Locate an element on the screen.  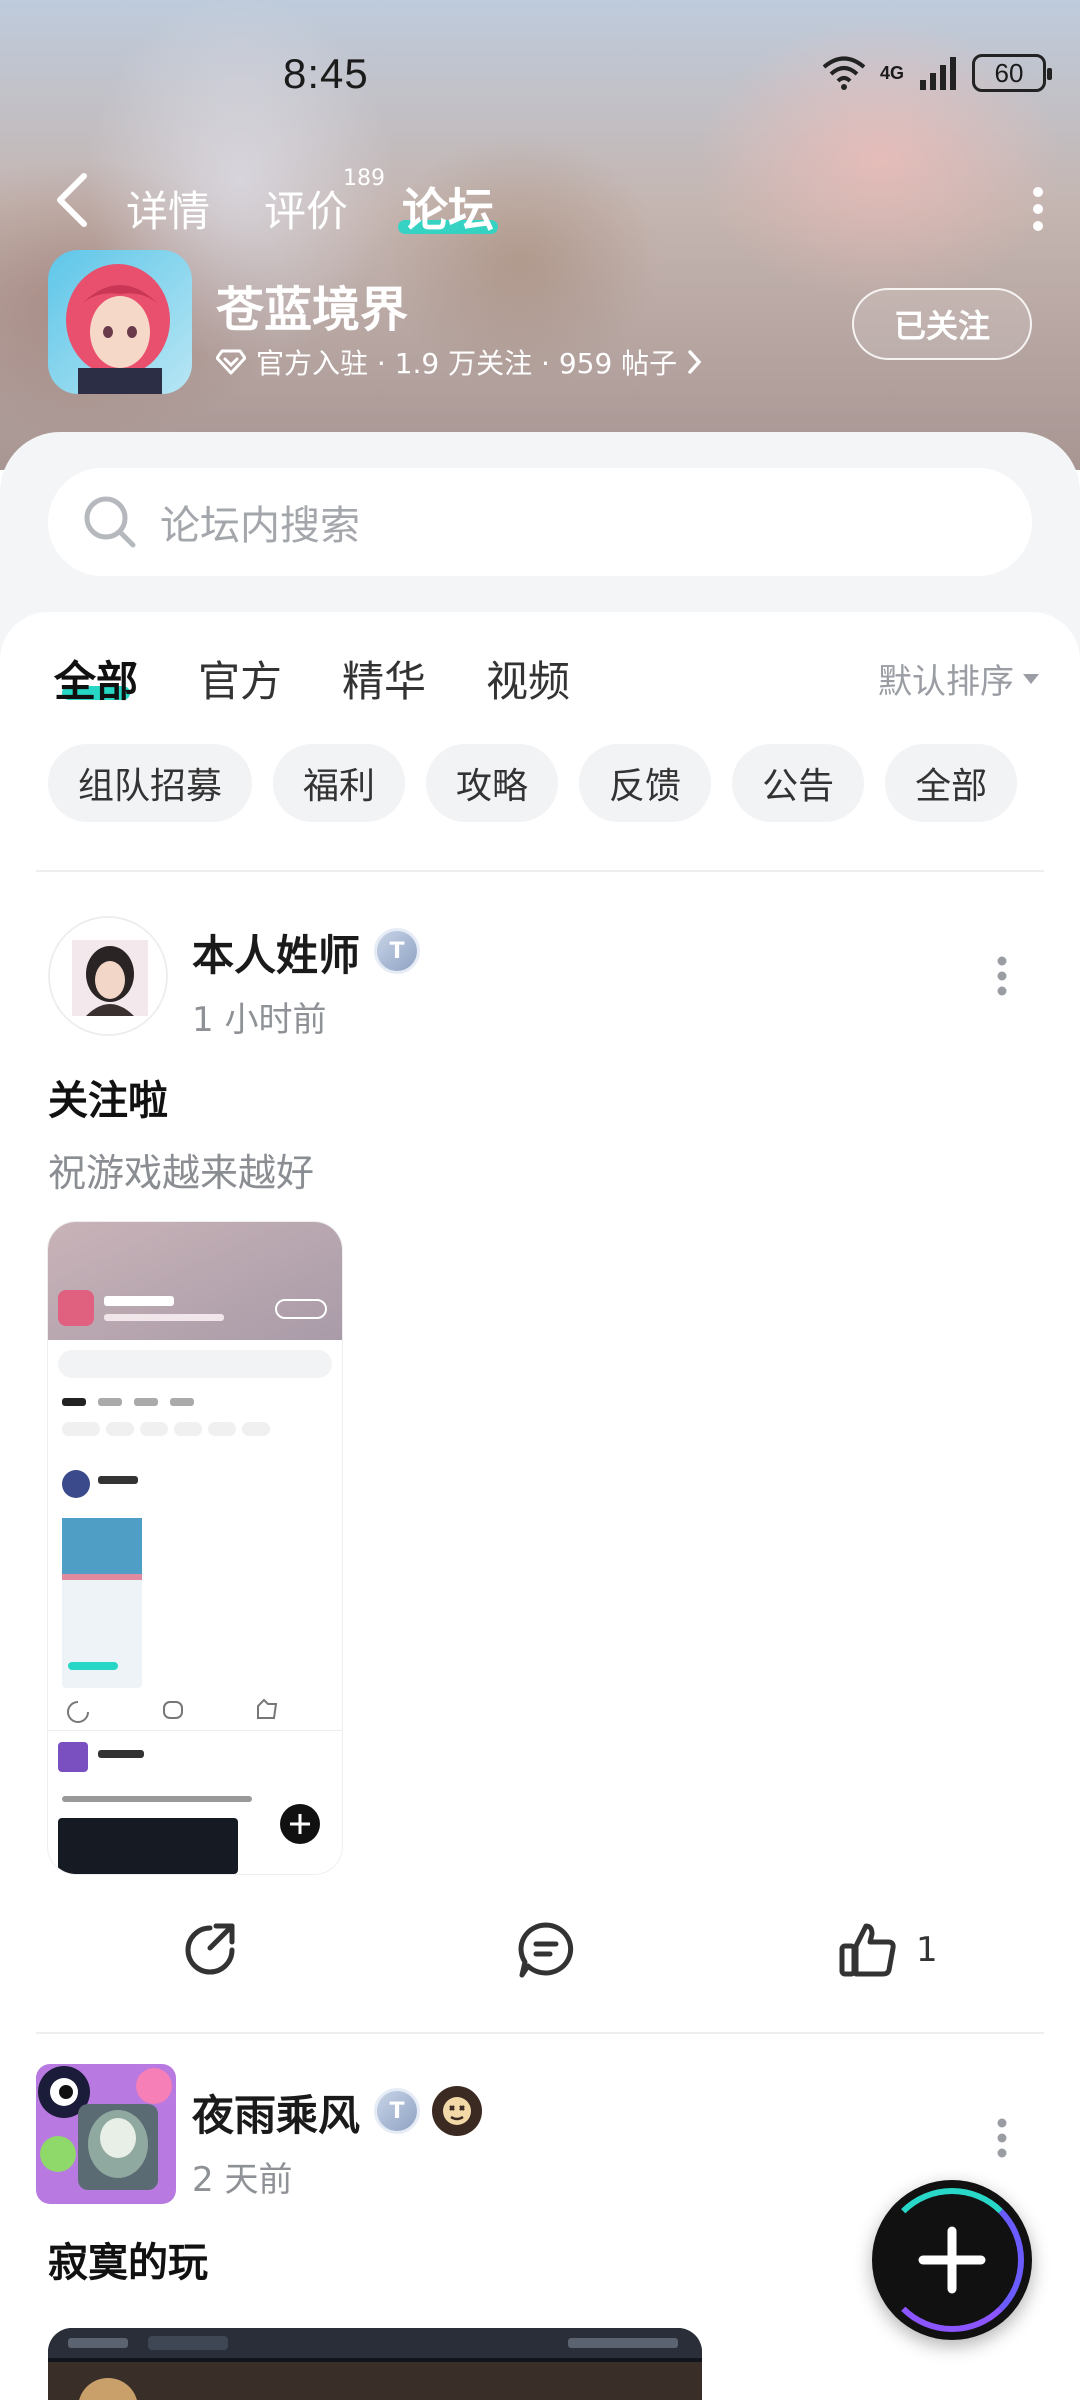
signal-icon is located at coordinates (938, 73).